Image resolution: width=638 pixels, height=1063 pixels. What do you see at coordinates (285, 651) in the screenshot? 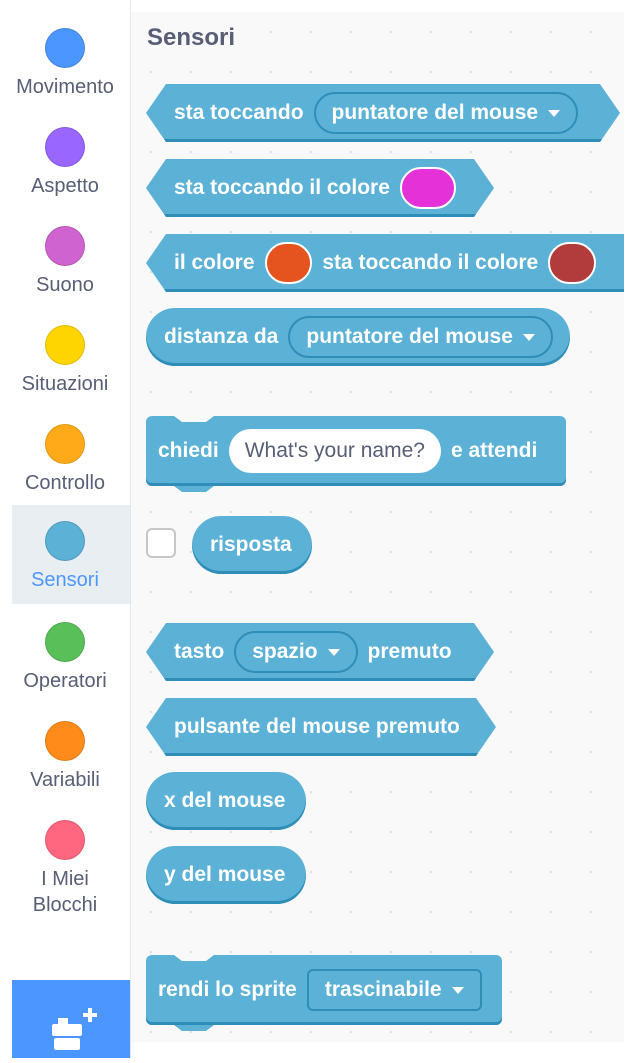
I see `dropdown-value: spazio` at bounding box center [285, 651].